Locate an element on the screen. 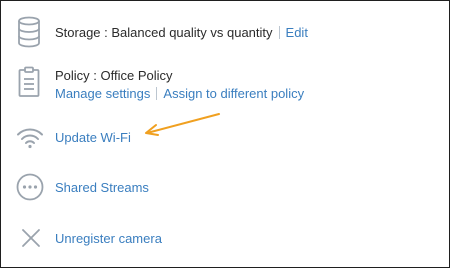 The height and width of the screenshot is (268, 450). storage-label: Storage : Balanced quality vs quantity is located at coordinates (164, 32).